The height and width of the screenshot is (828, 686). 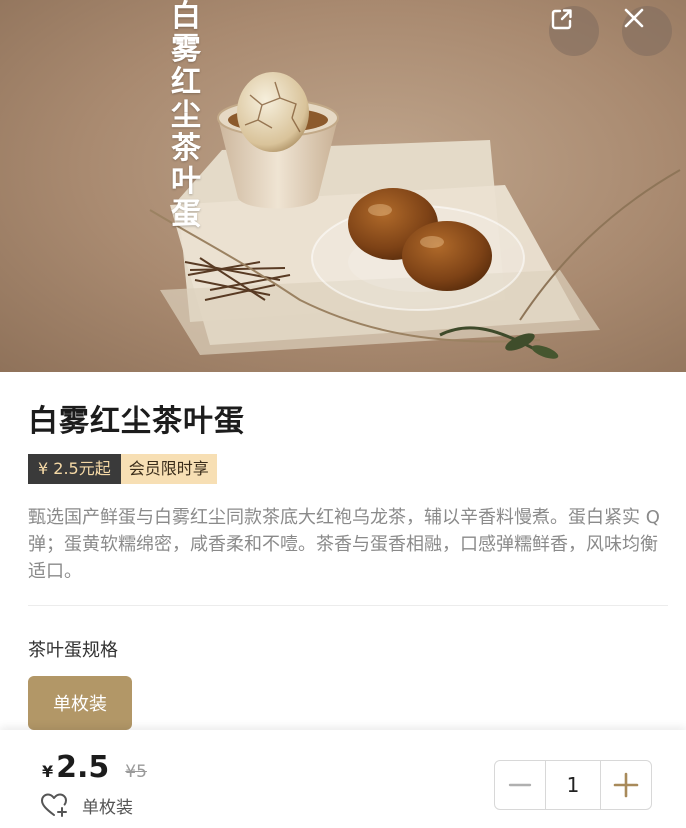 What do you see at coordinates (186, 148) in the screenshot?
I see `hero-title-char: 茶` at bounding box center [186, 148].